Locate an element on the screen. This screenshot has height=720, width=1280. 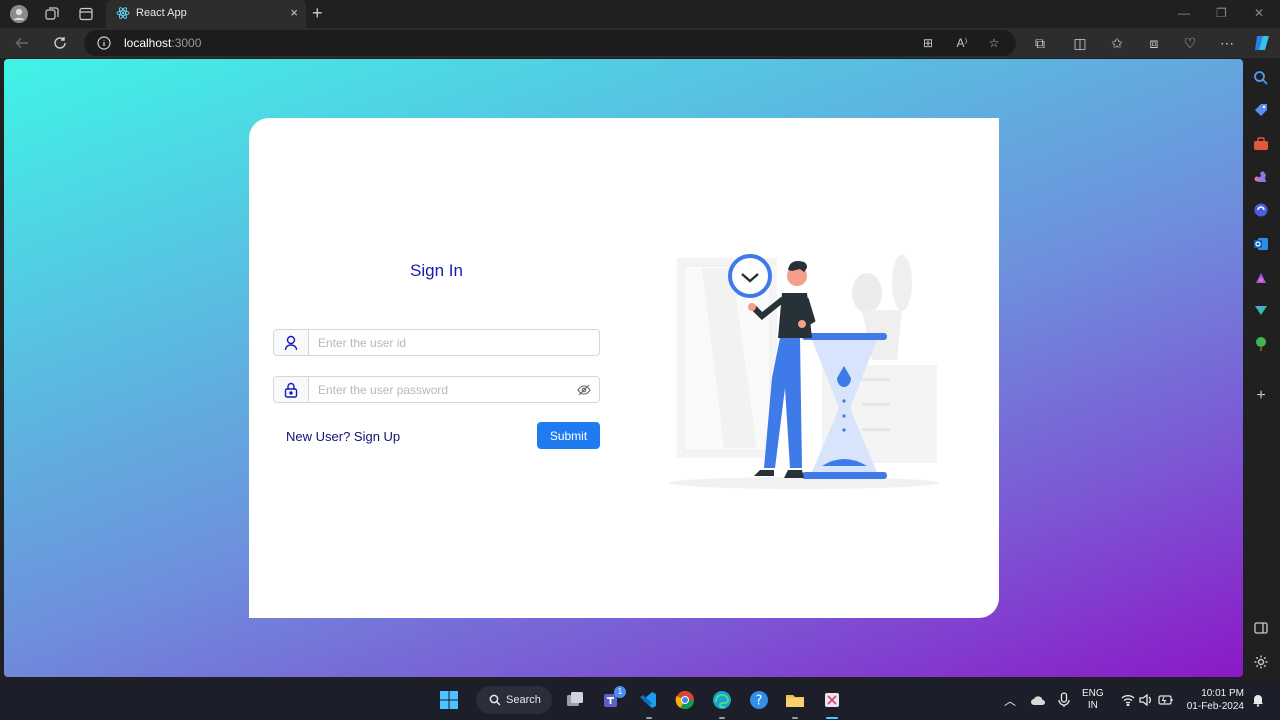
tab-actions-icon is located at coordinates (86, 14).